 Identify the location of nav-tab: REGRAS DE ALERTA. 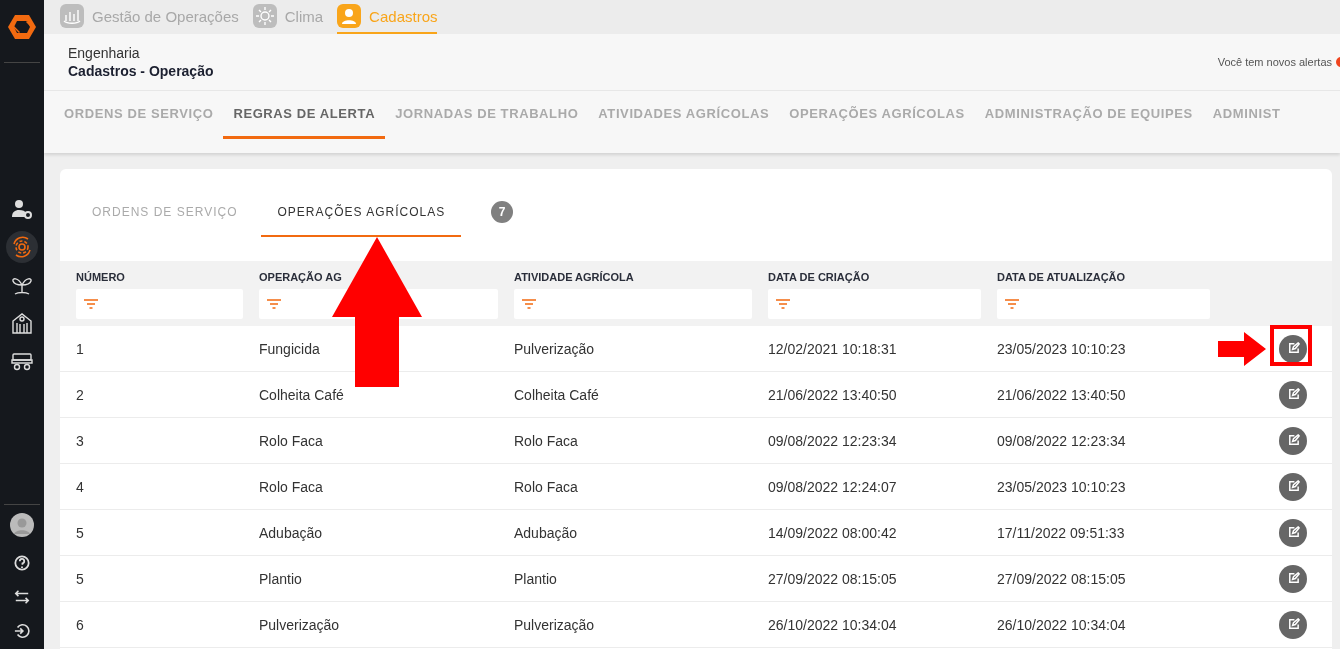
(304, 115).